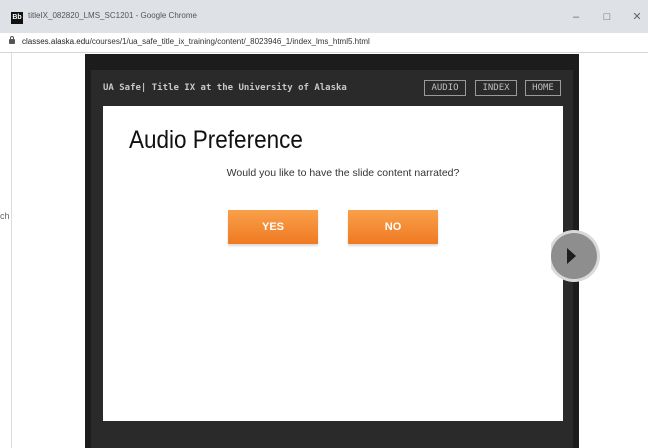 The height and width of the screenshot is (448, 648). What do you see at coordinates (216, 140) in the screenshot?
I see `slide-heading: Audio Preference` at bounding box center [216, 140].